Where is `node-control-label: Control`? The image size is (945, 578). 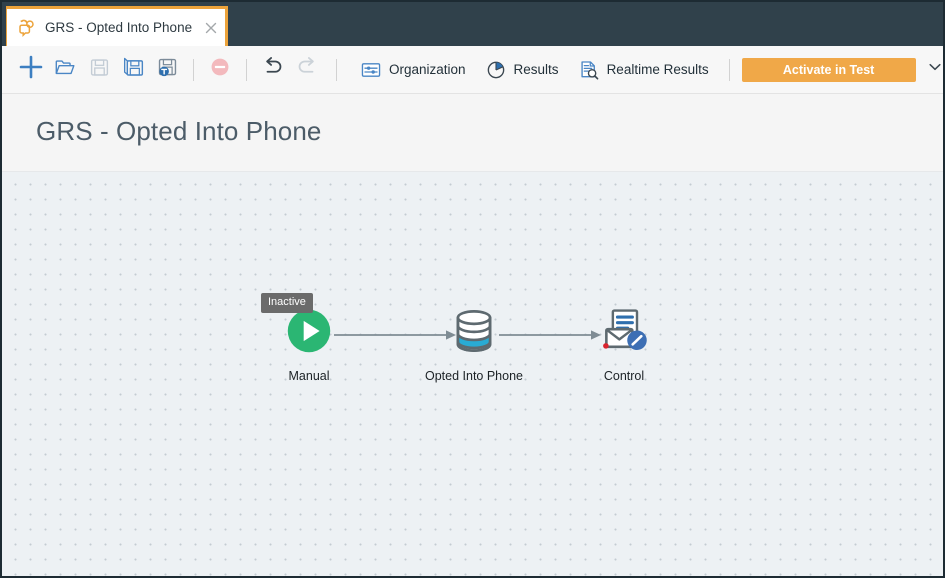 node-control-label: Control is located at coordinates (624, 376).